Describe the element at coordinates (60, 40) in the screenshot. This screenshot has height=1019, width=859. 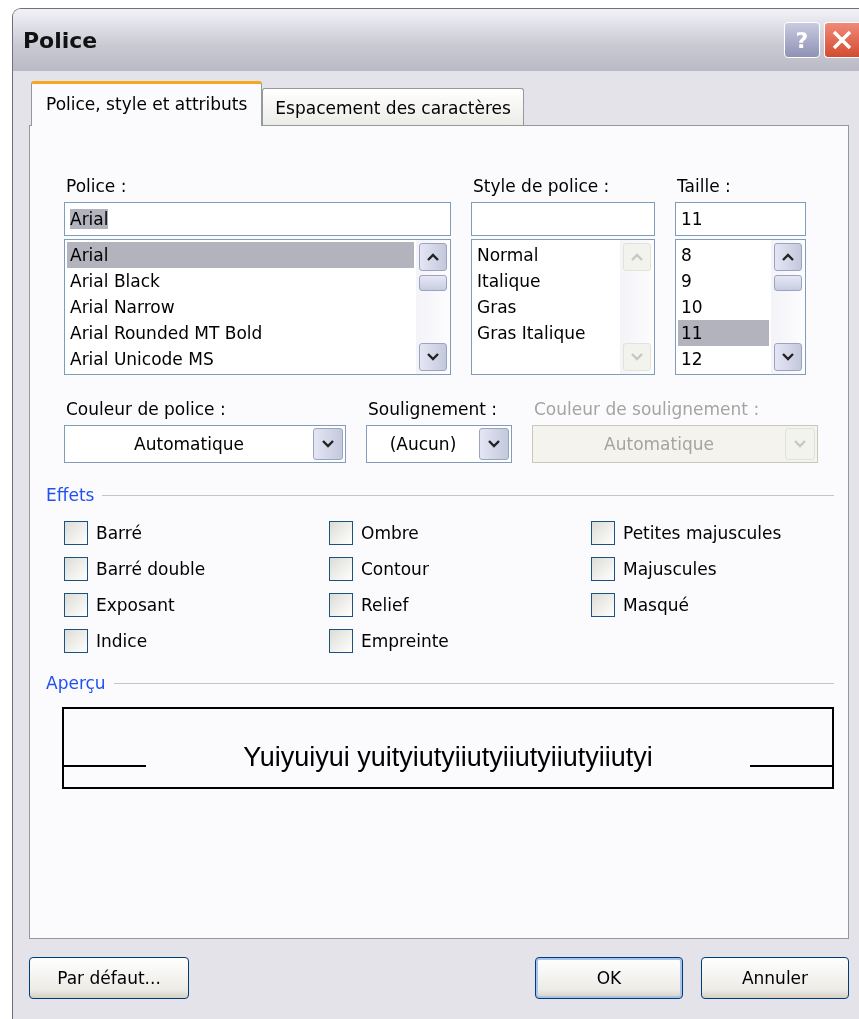
I see `window-title: Police` at that location.